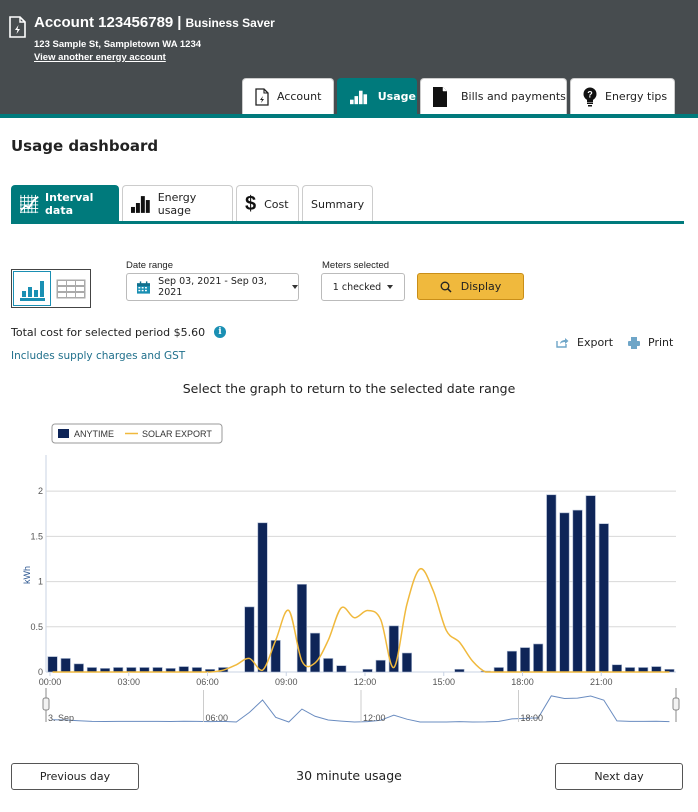 The width and height of the screenshot is (698, 812). What do you see at coordinates (85, 146) in the screenshot?
I see `page-title: Usage dashboard` at bounding box center [85, 146].